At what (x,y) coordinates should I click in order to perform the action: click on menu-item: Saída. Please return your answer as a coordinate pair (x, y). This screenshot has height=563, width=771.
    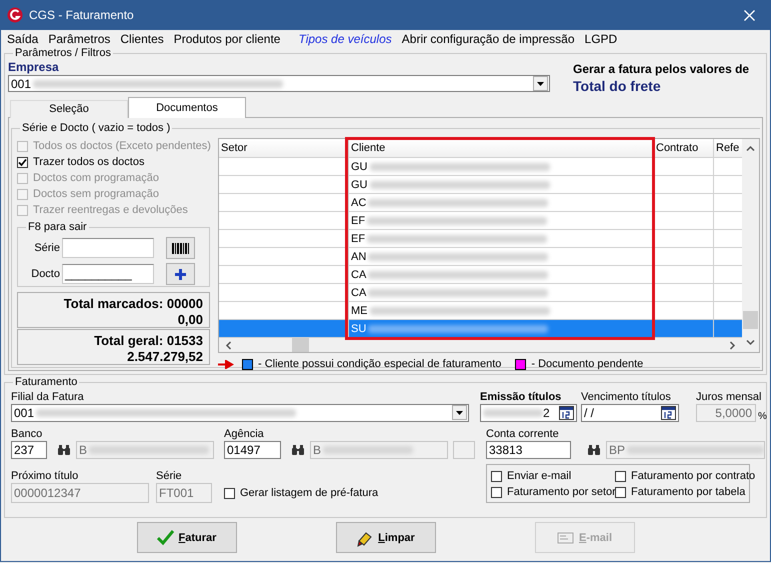
    Looking at the image, I should click on (26, 39).